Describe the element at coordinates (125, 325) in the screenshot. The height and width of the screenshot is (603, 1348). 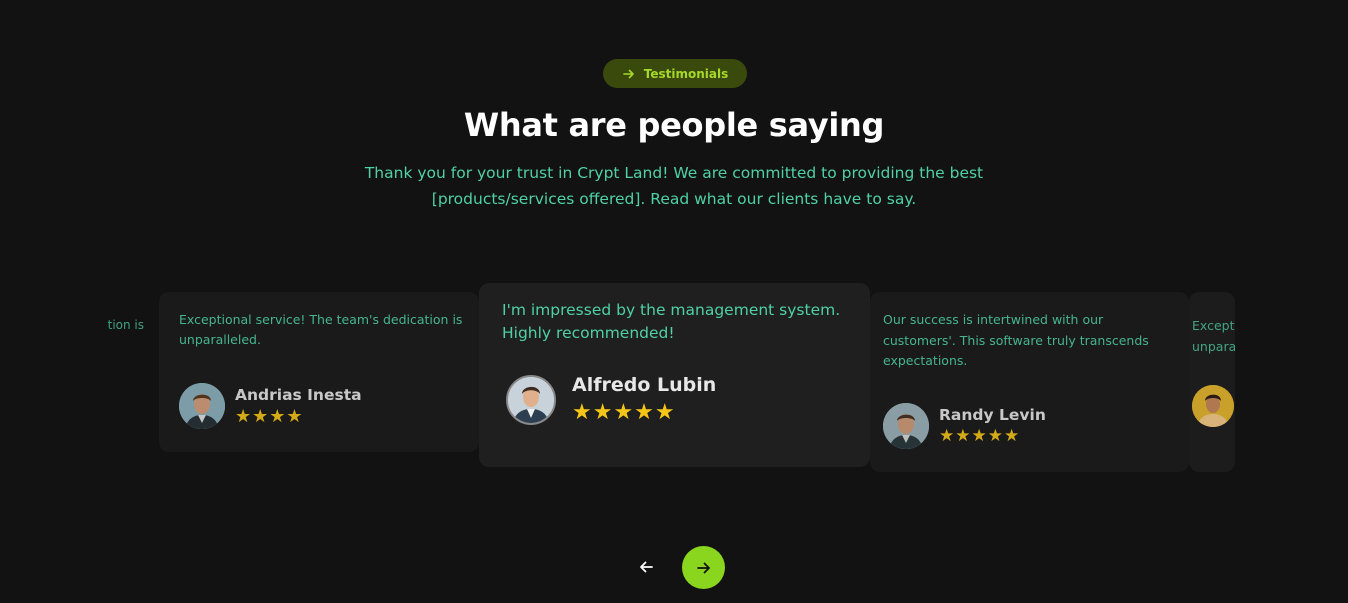
I see `testimonial-quote: tion is` at that location.